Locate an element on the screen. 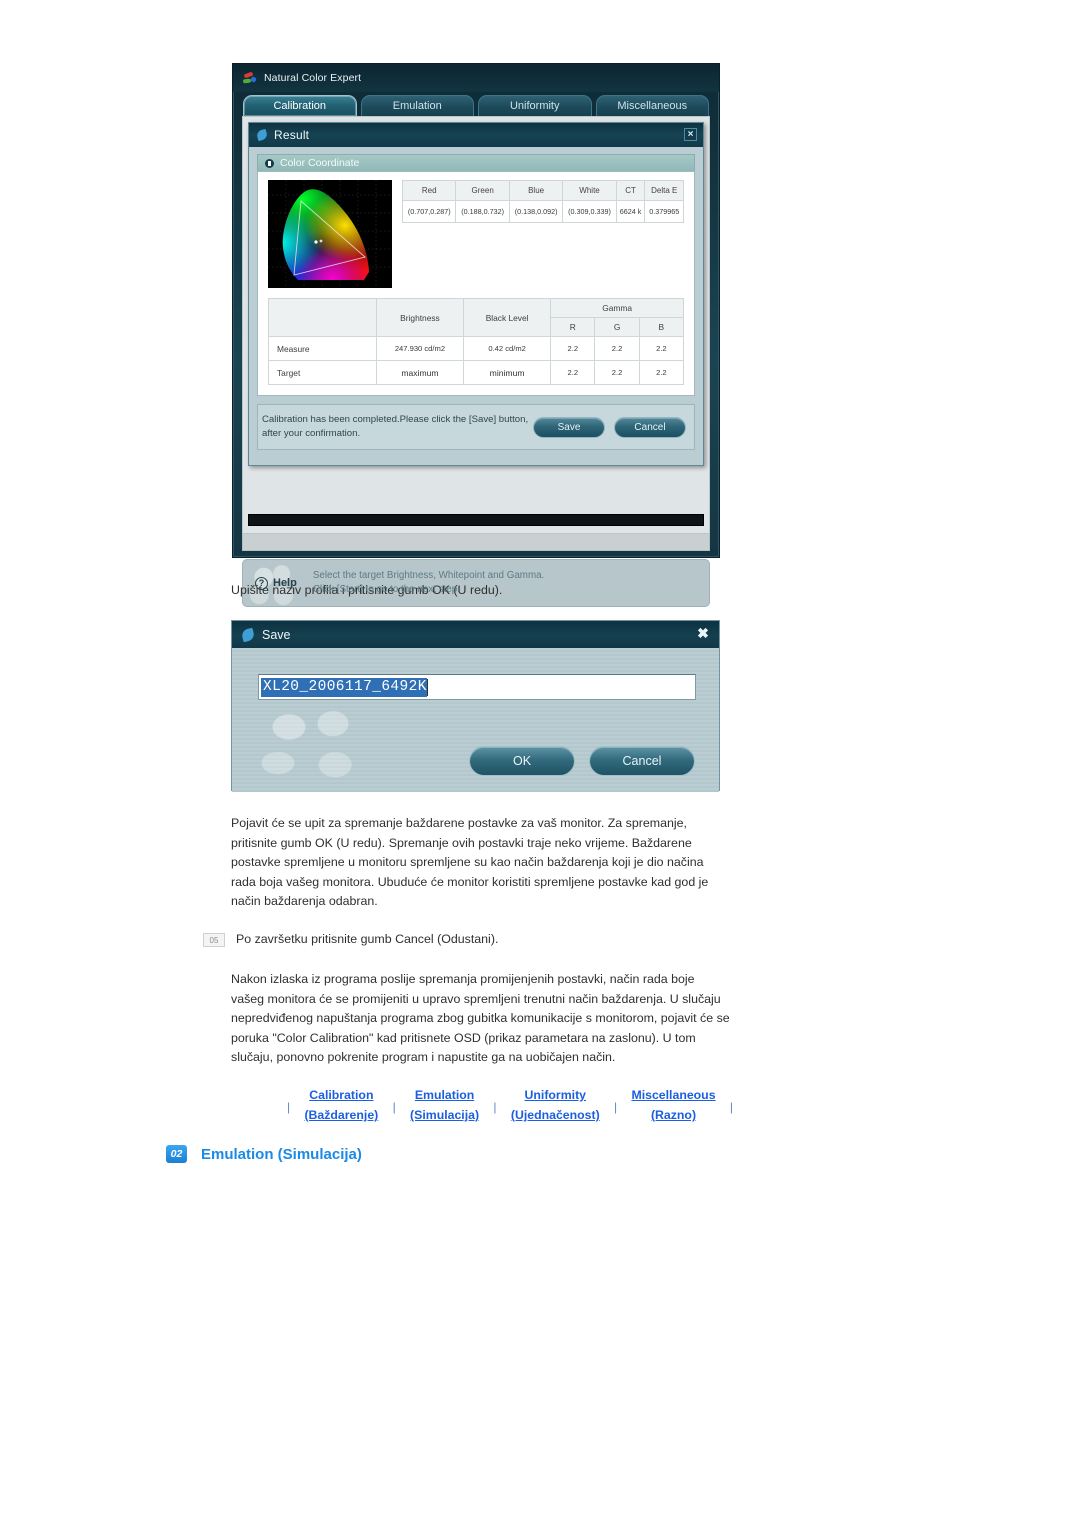 The image size is (1080, 1528). nav-link-miscellaneous: Miscellaneous (Razno) is located at coordinates (673, 1105).